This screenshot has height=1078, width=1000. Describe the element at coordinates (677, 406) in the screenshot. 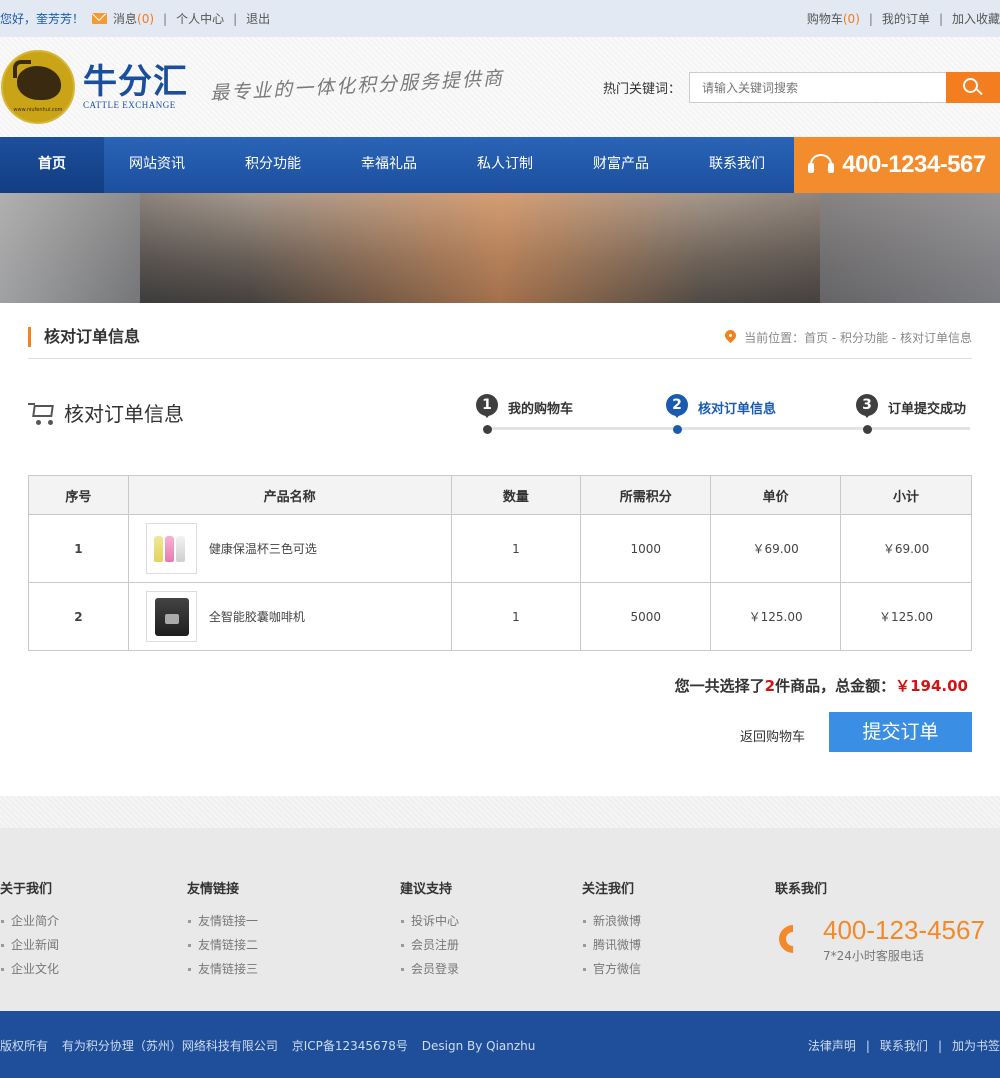

I see `step-number: 2` at that location.